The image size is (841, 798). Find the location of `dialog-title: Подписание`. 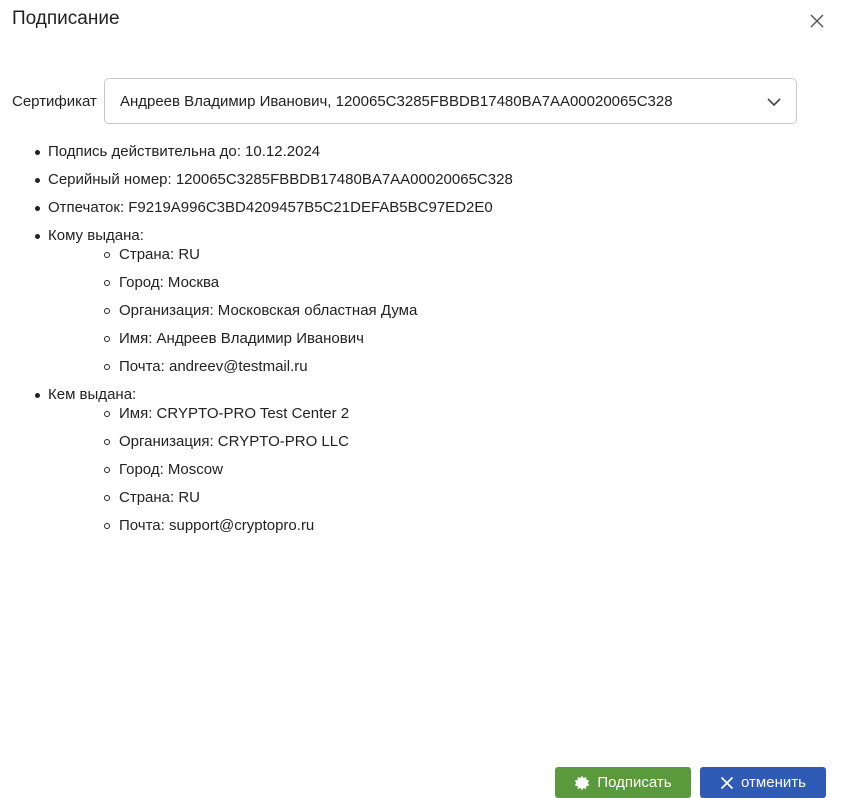

dialog-title: Подписание is located at coordinates (66, 18).